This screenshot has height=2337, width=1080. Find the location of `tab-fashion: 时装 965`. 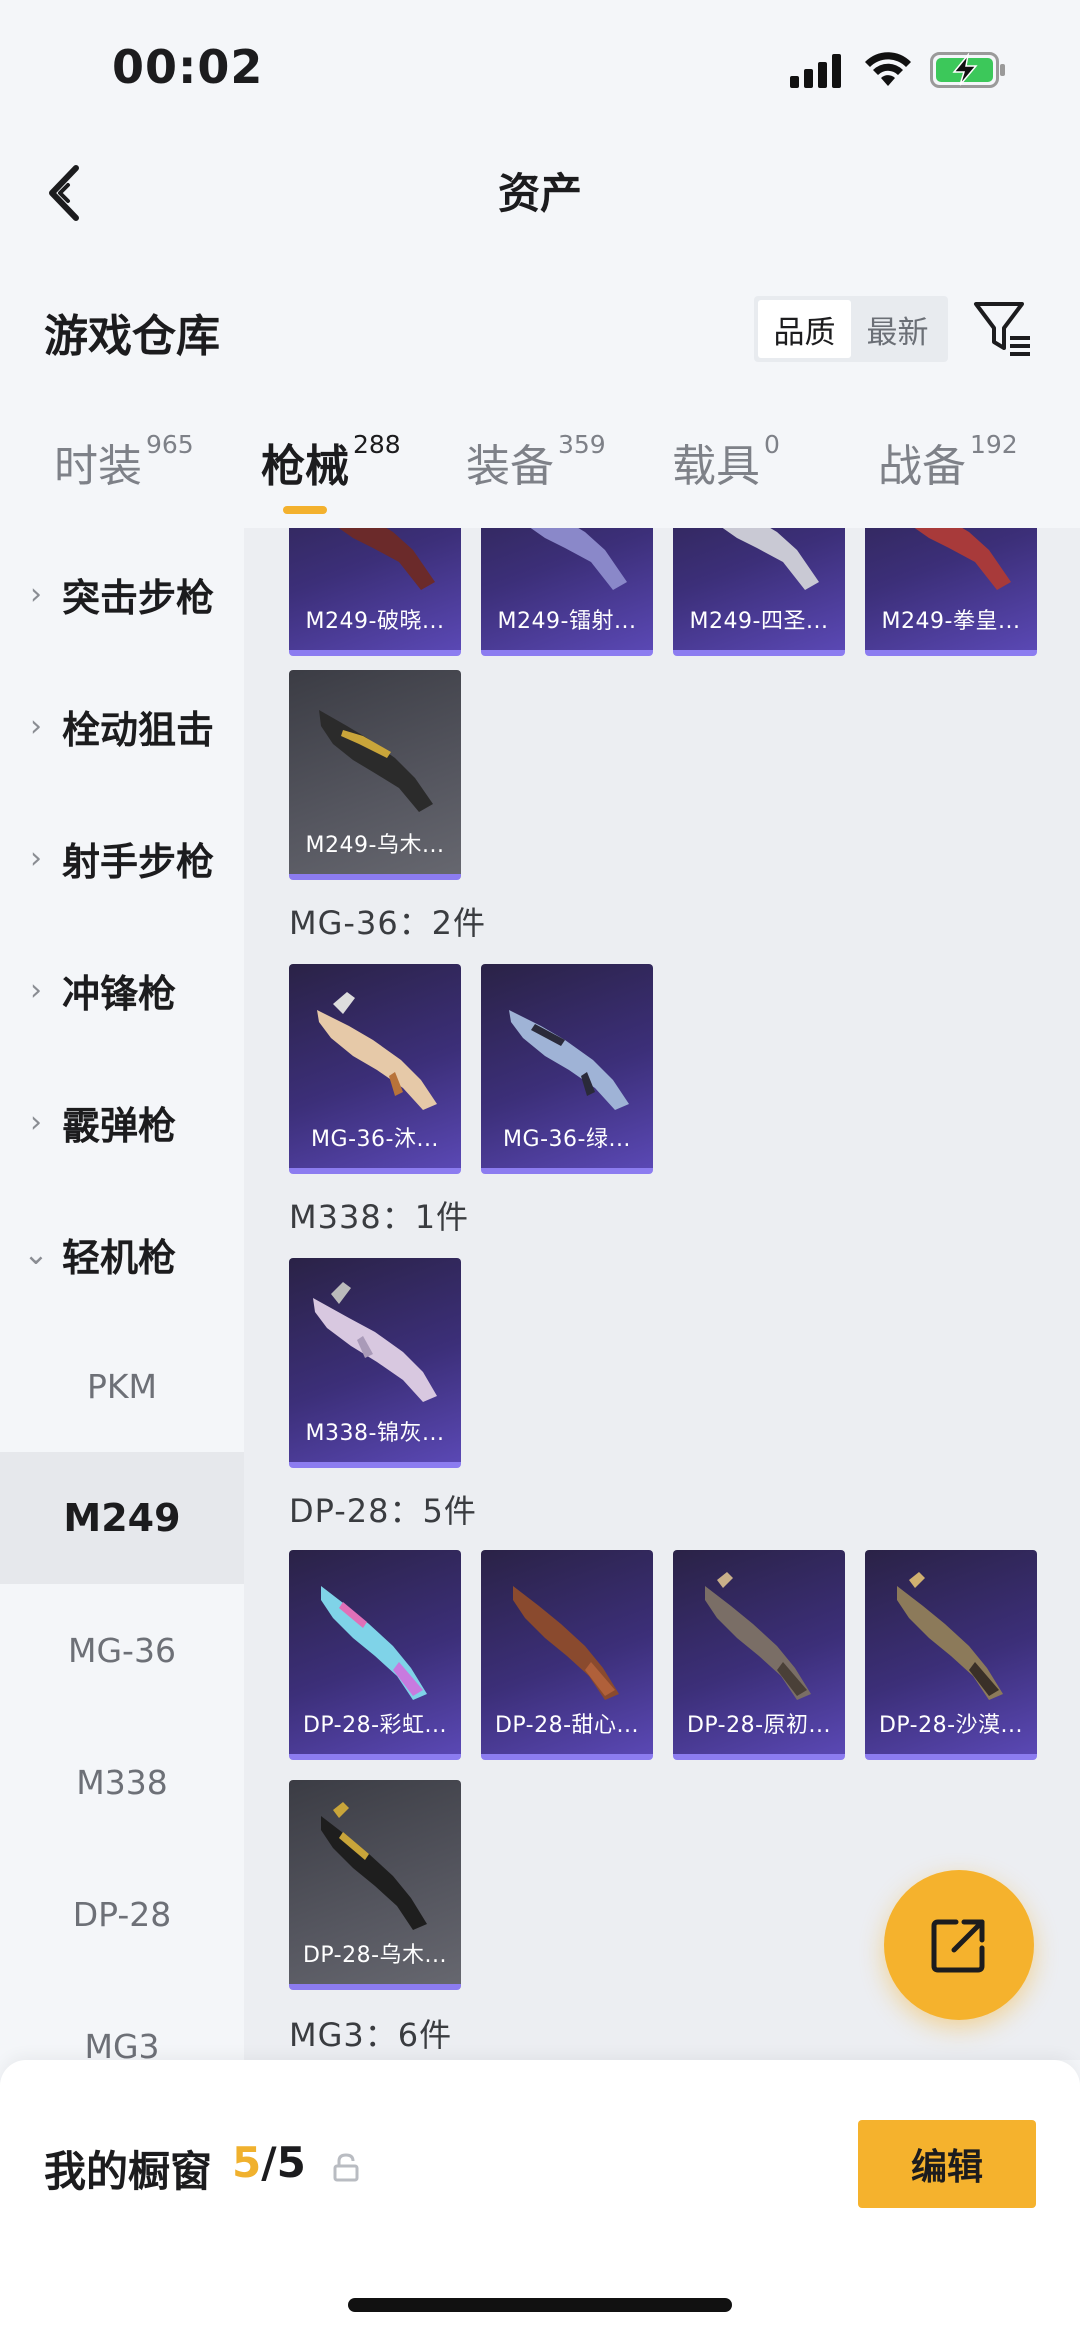

tab-fashion: 时装 965 is located at coordinates (124, 462).